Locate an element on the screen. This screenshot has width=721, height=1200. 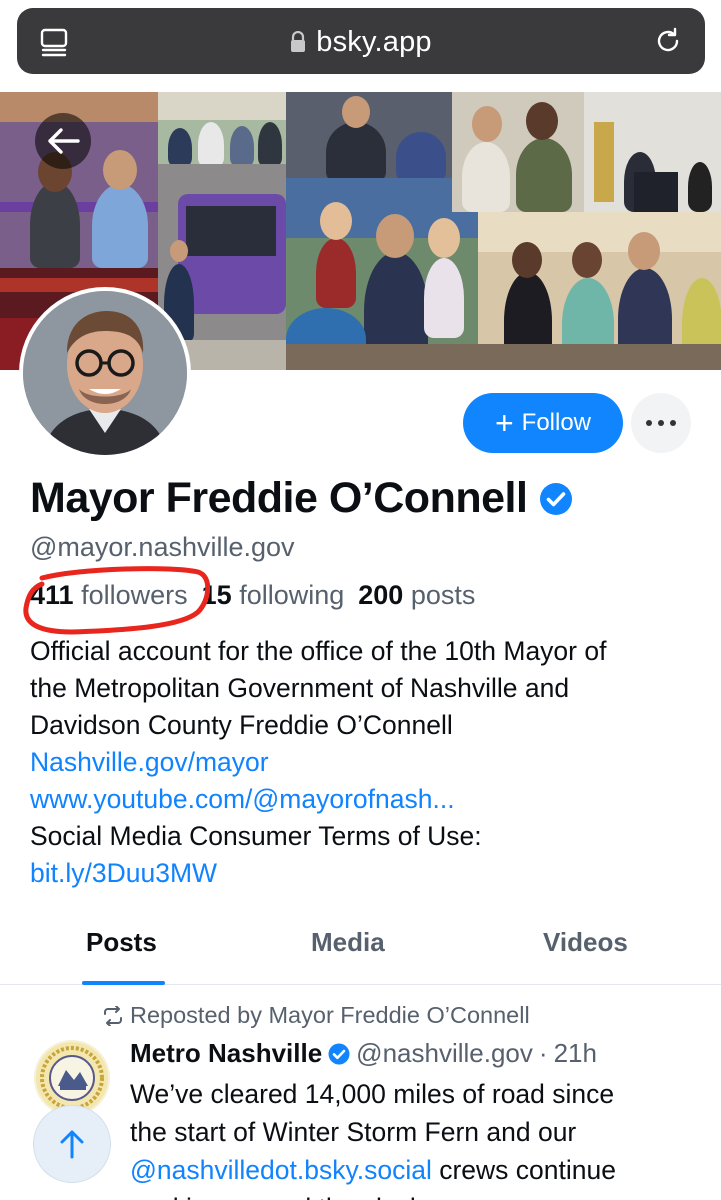
banner-photo-handshake is located at coordinates (369, 135).